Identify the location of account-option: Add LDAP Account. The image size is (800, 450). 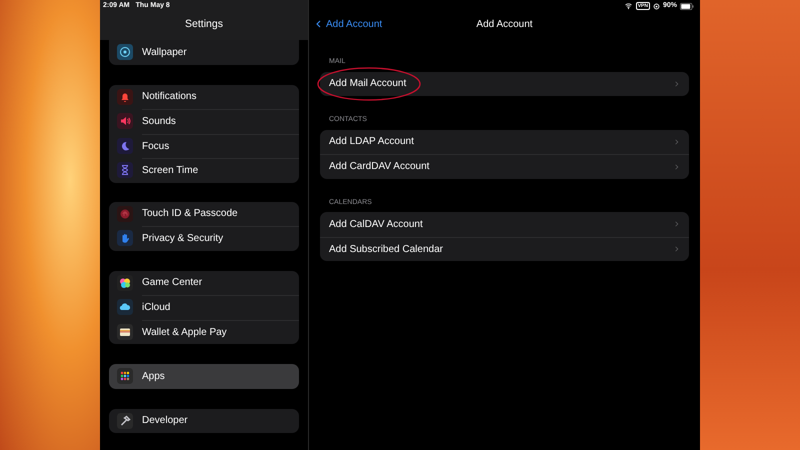
(504, 142).